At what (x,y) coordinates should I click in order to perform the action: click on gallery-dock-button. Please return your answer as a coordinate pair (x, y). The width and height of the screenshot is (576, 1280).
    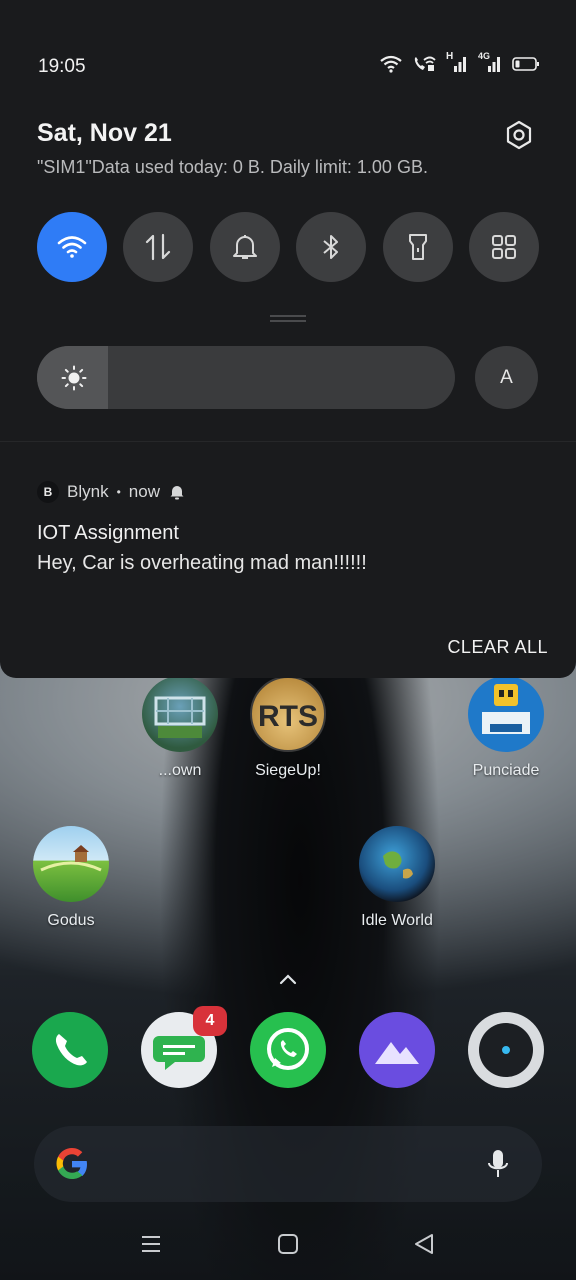
    Looking at the image, I should click on (397, 1050).